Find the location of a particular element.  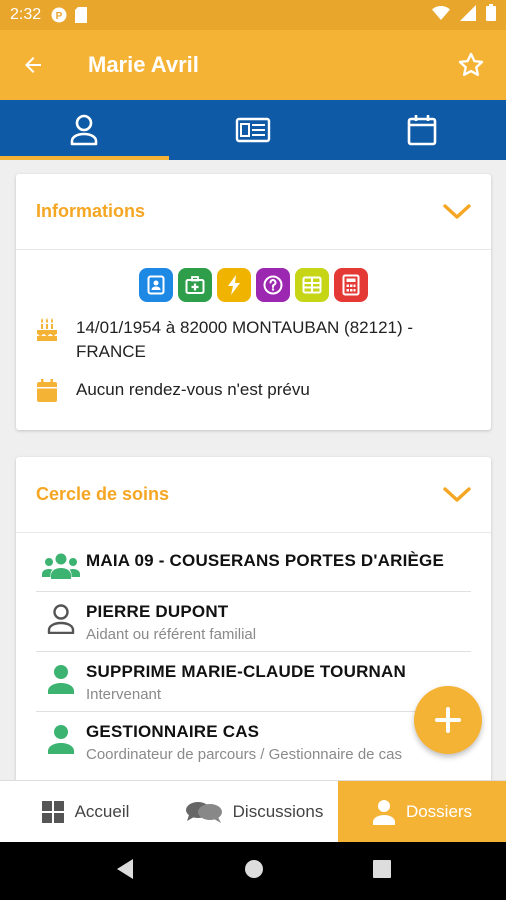

app-notification-icon: P is located at coordinates (59, 15).